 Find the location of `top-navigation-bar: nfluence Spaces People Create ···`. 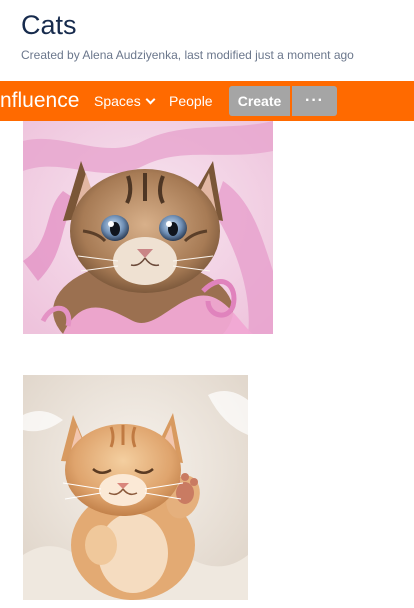

top-navigation-bar: nfluence Spaces People Create ··· is located at coordinates (207, 101).